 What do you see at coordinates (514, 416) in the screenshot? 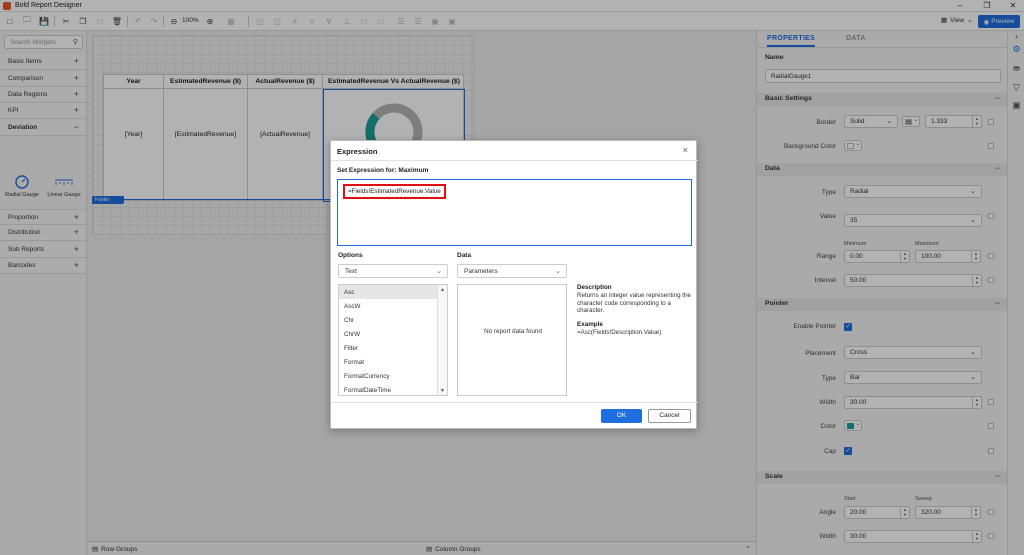
I see `dialog-footer: OK Cancel` at bounding box center [514, 416].